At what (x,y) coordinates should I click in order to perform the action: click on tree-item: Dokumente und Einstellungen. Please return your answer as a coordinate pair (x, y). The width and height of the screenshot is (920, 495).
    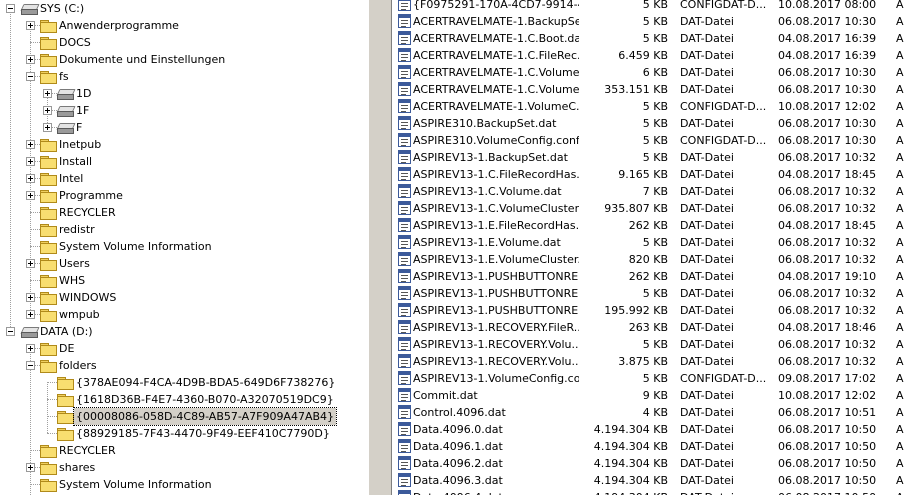
    Looking at the image, I should click on (184, 59).